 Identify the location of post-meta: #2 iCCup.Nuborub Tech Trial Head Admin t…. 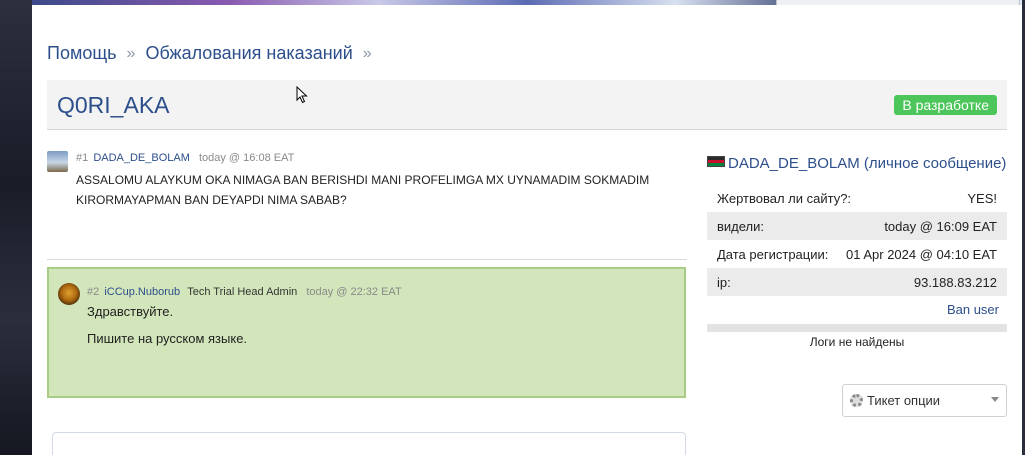
(244, 292).